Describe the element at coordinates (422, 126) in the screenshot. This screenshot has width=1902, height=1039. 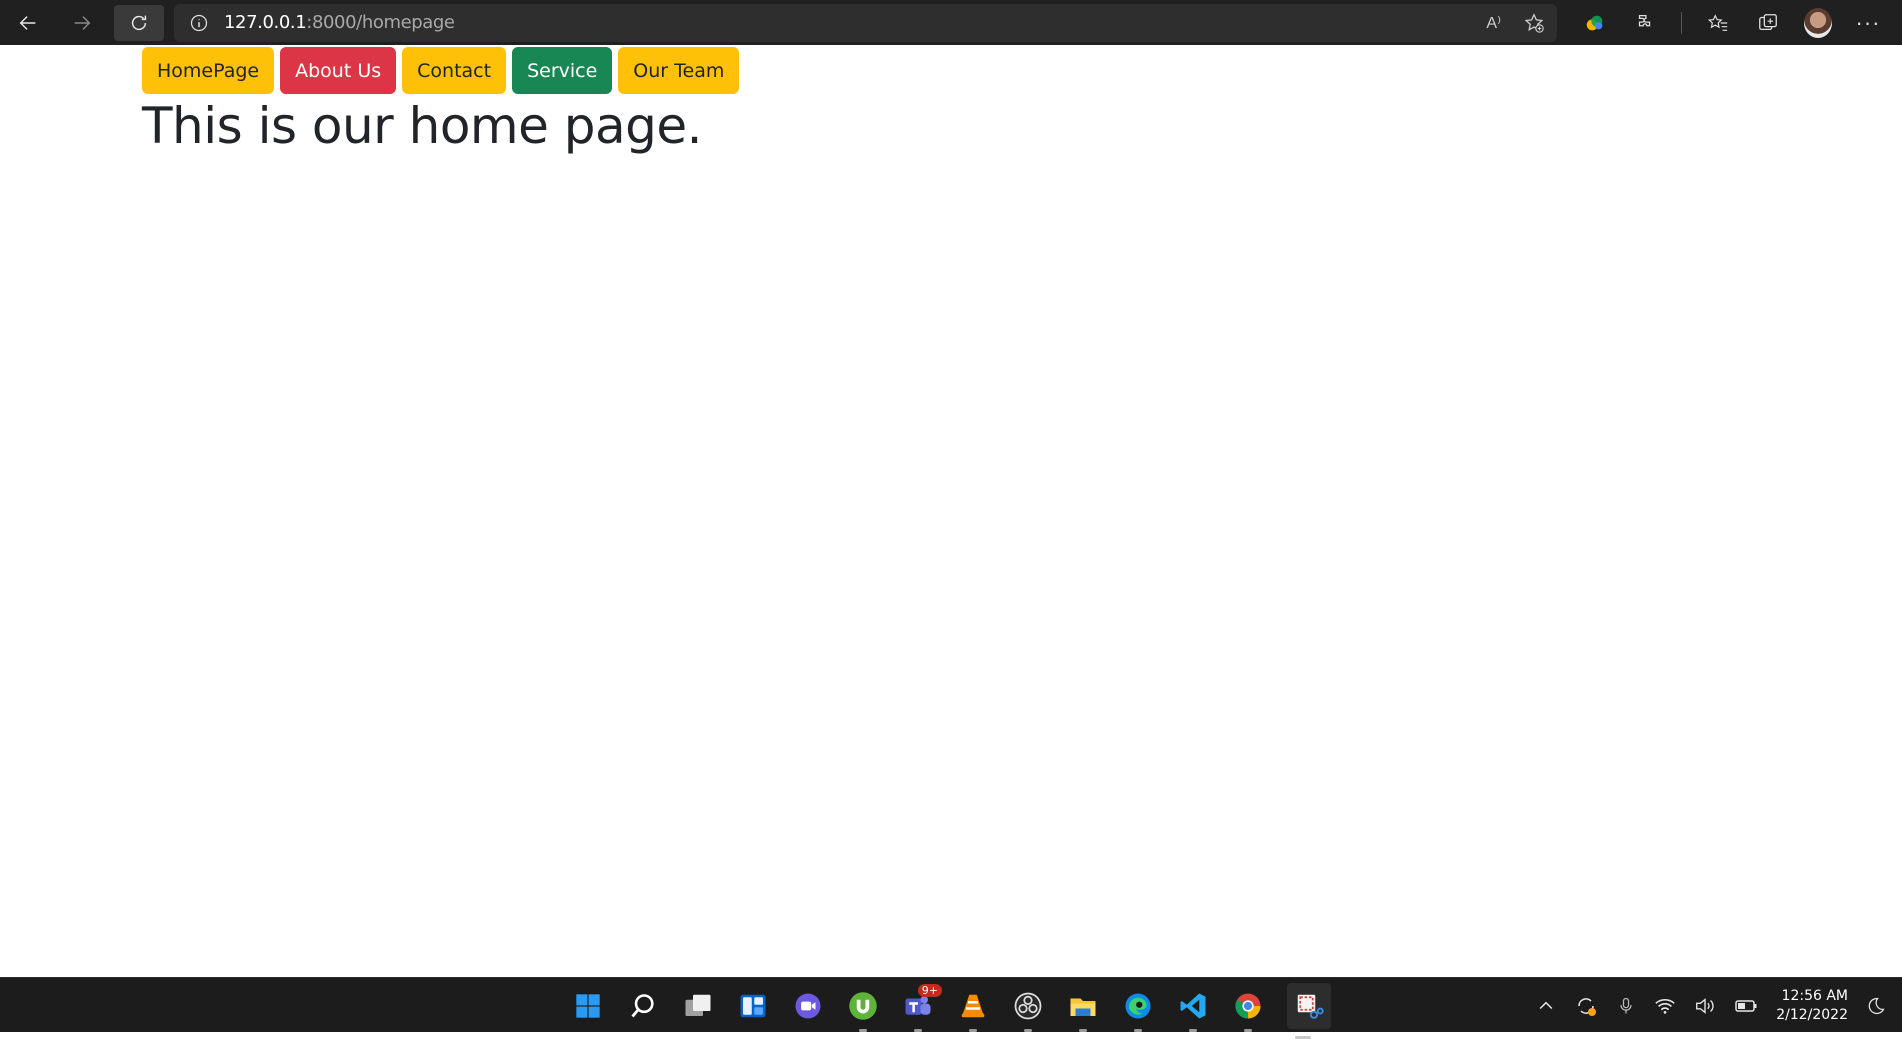
I see `page-heading: This is our home page.` at that location.